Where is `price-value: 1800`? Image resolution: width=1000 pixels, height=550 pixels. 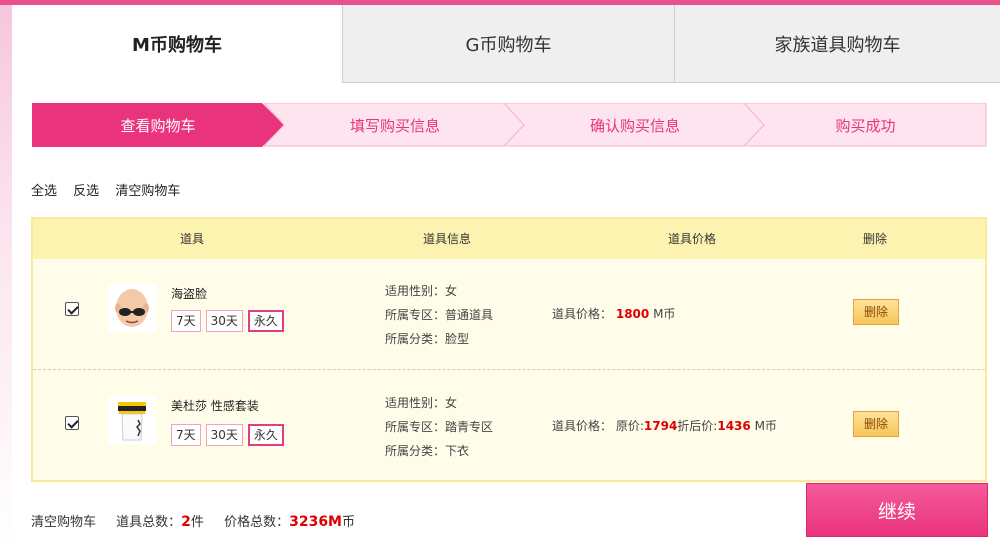 price-value: 1800 is located at coordinates (632, 314).